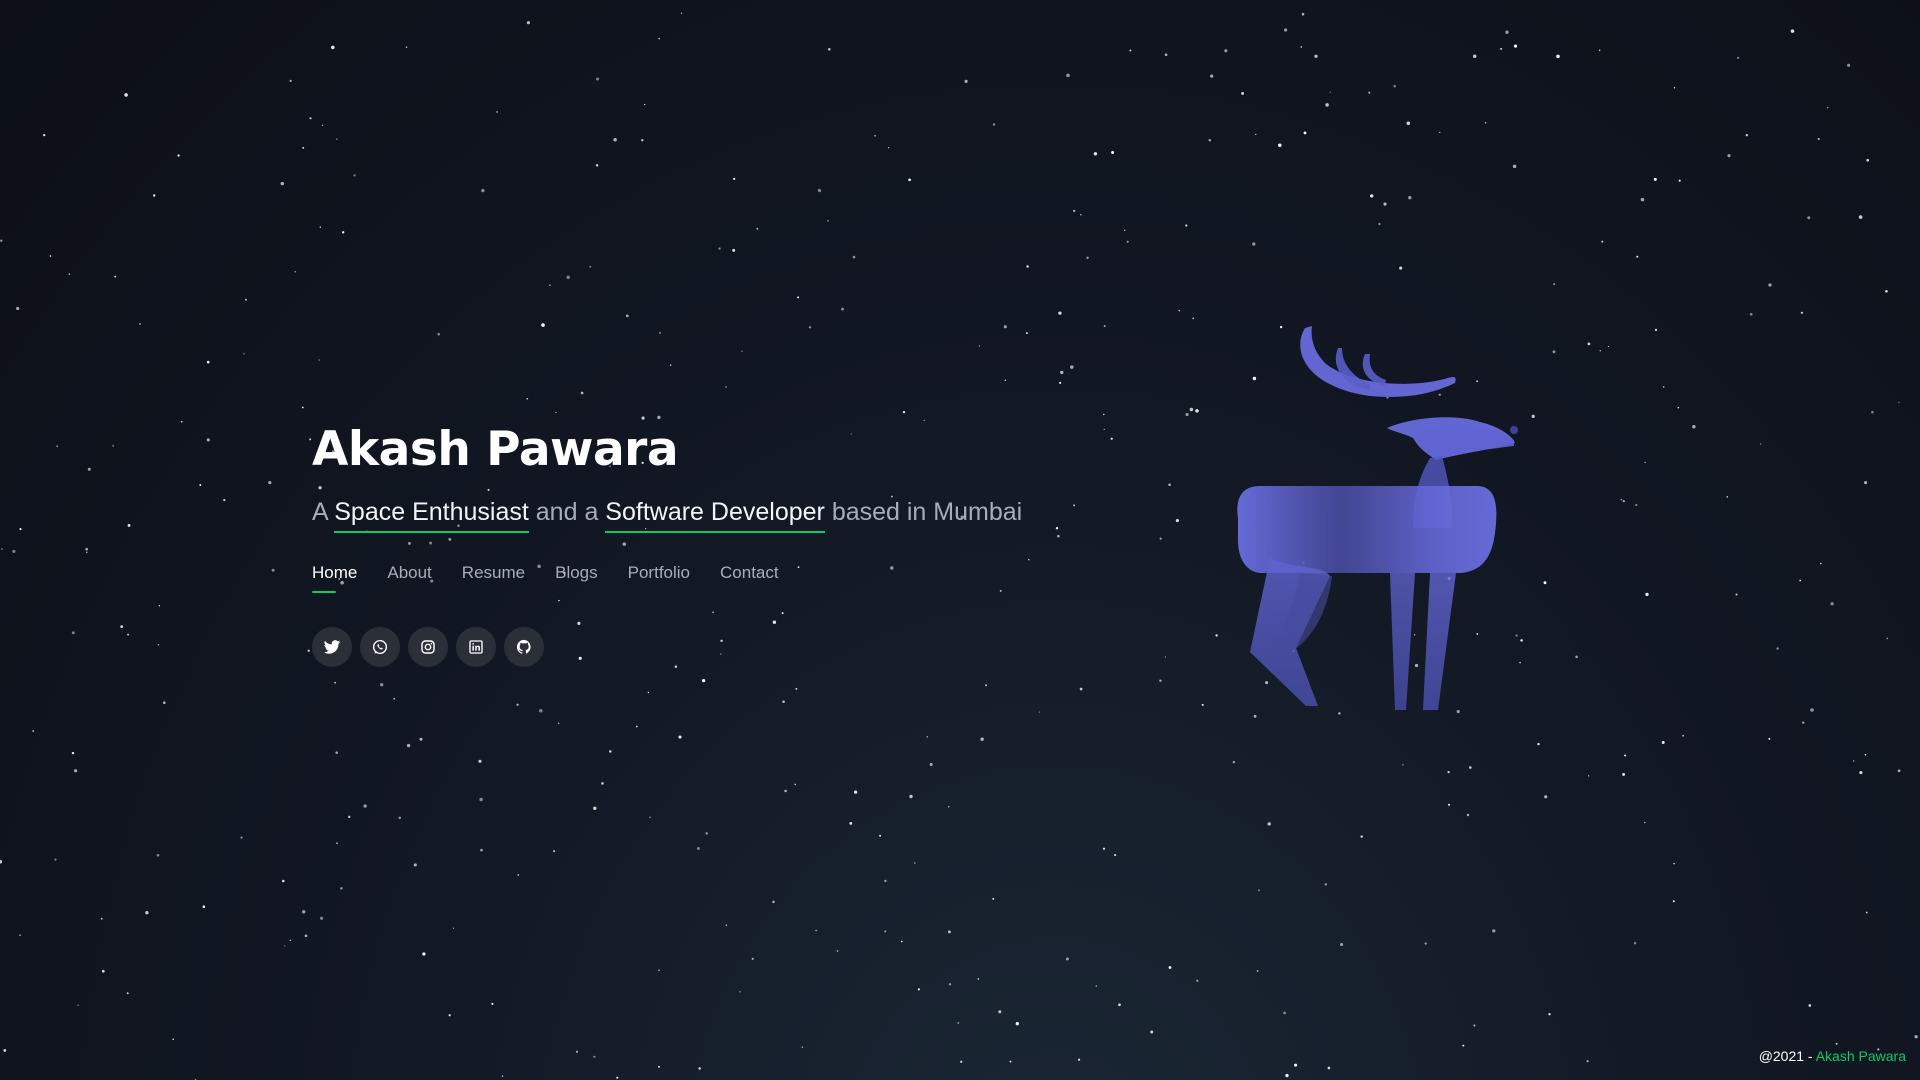  I want to click on github-button, so click(524, 647).